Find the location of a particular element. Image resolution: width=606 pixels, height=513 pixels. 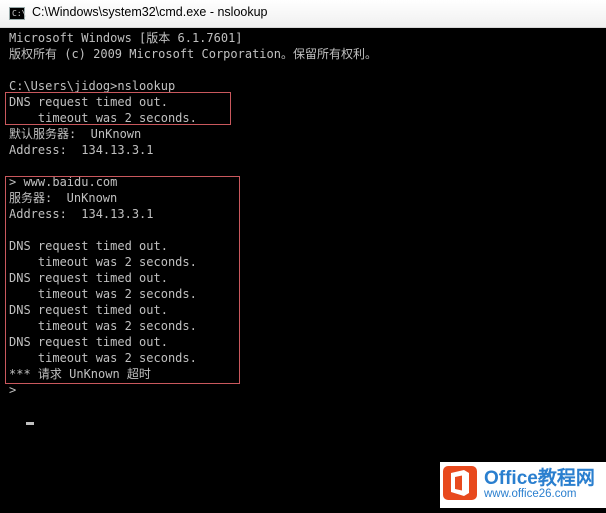

console-line: Address: 134.13.3.1 is located at coordinates (81, 150).